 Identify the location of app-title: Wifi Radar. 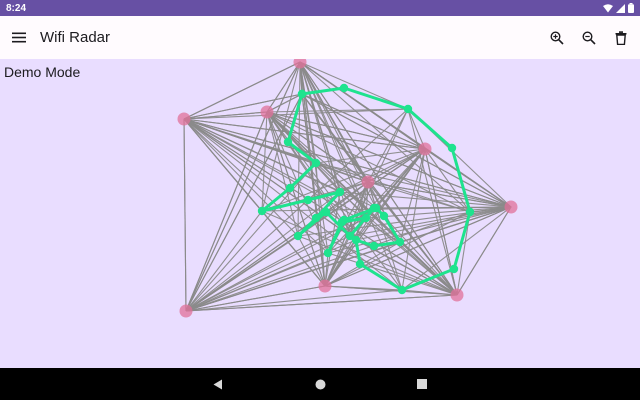
(75, 37).